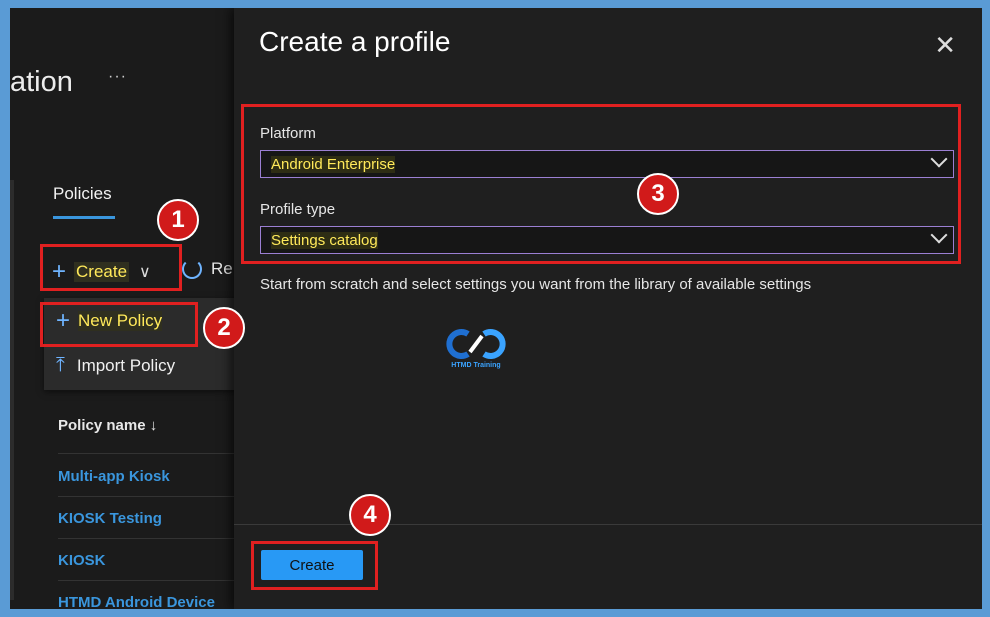 The image size is (990, 617). Describe the element at coordinates (608, 524) in the screenshot. I see `footer-divider` at that location.